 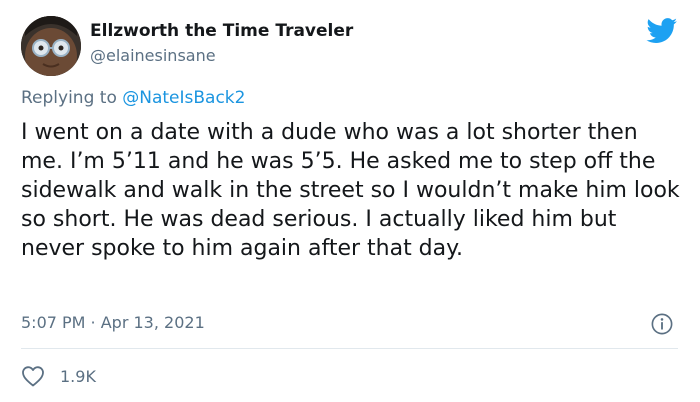 I want to click on reply-context: Replying to @NateIsBack2, so click(x=133, y=98).